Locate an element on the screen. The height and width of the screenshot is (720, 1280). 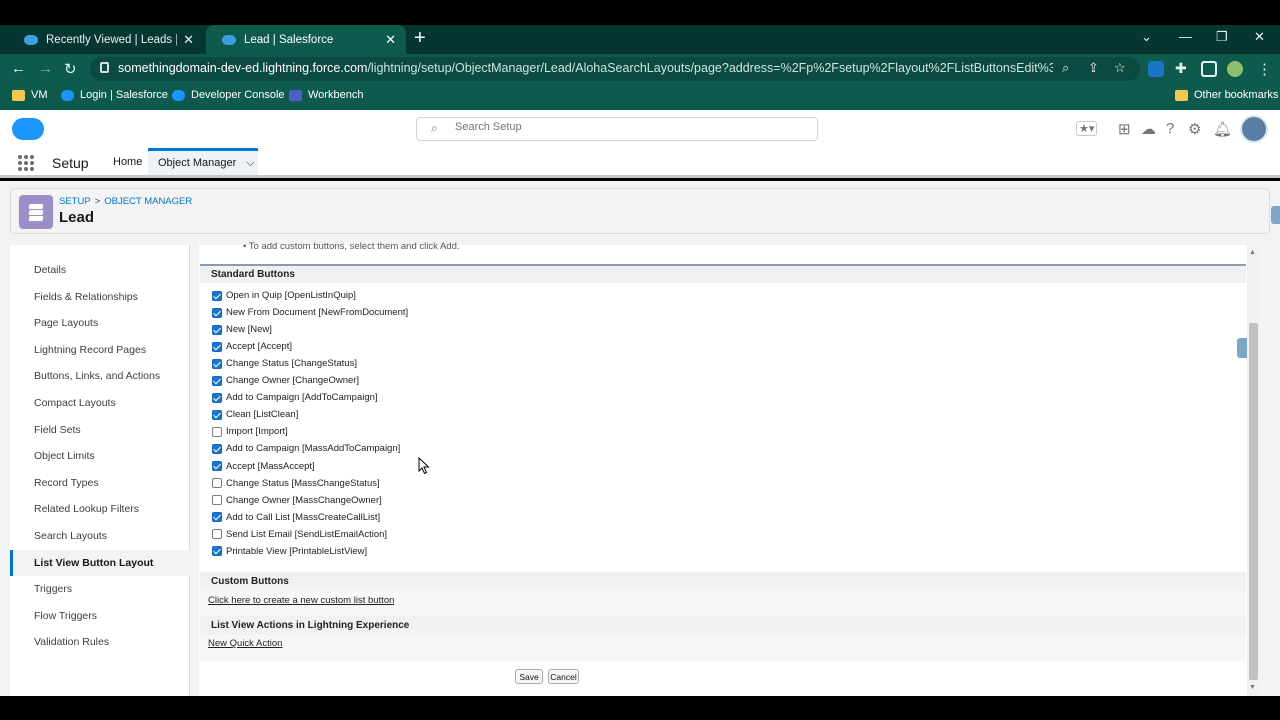
breadcrumb-setup: SETUP is located at coordinates (75, 201).